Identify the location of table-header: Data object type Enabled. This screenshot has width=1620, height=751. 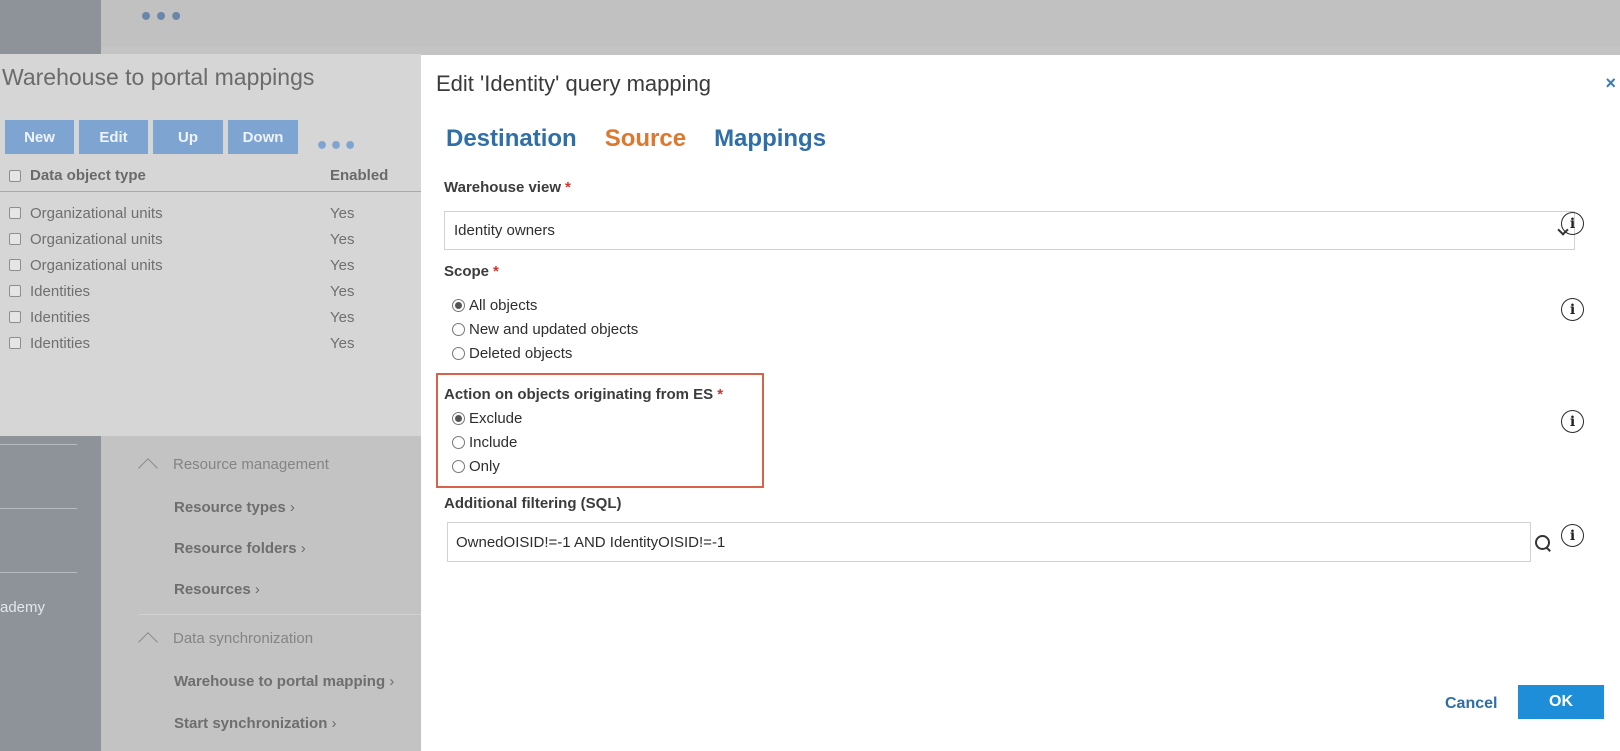
(210, 176).